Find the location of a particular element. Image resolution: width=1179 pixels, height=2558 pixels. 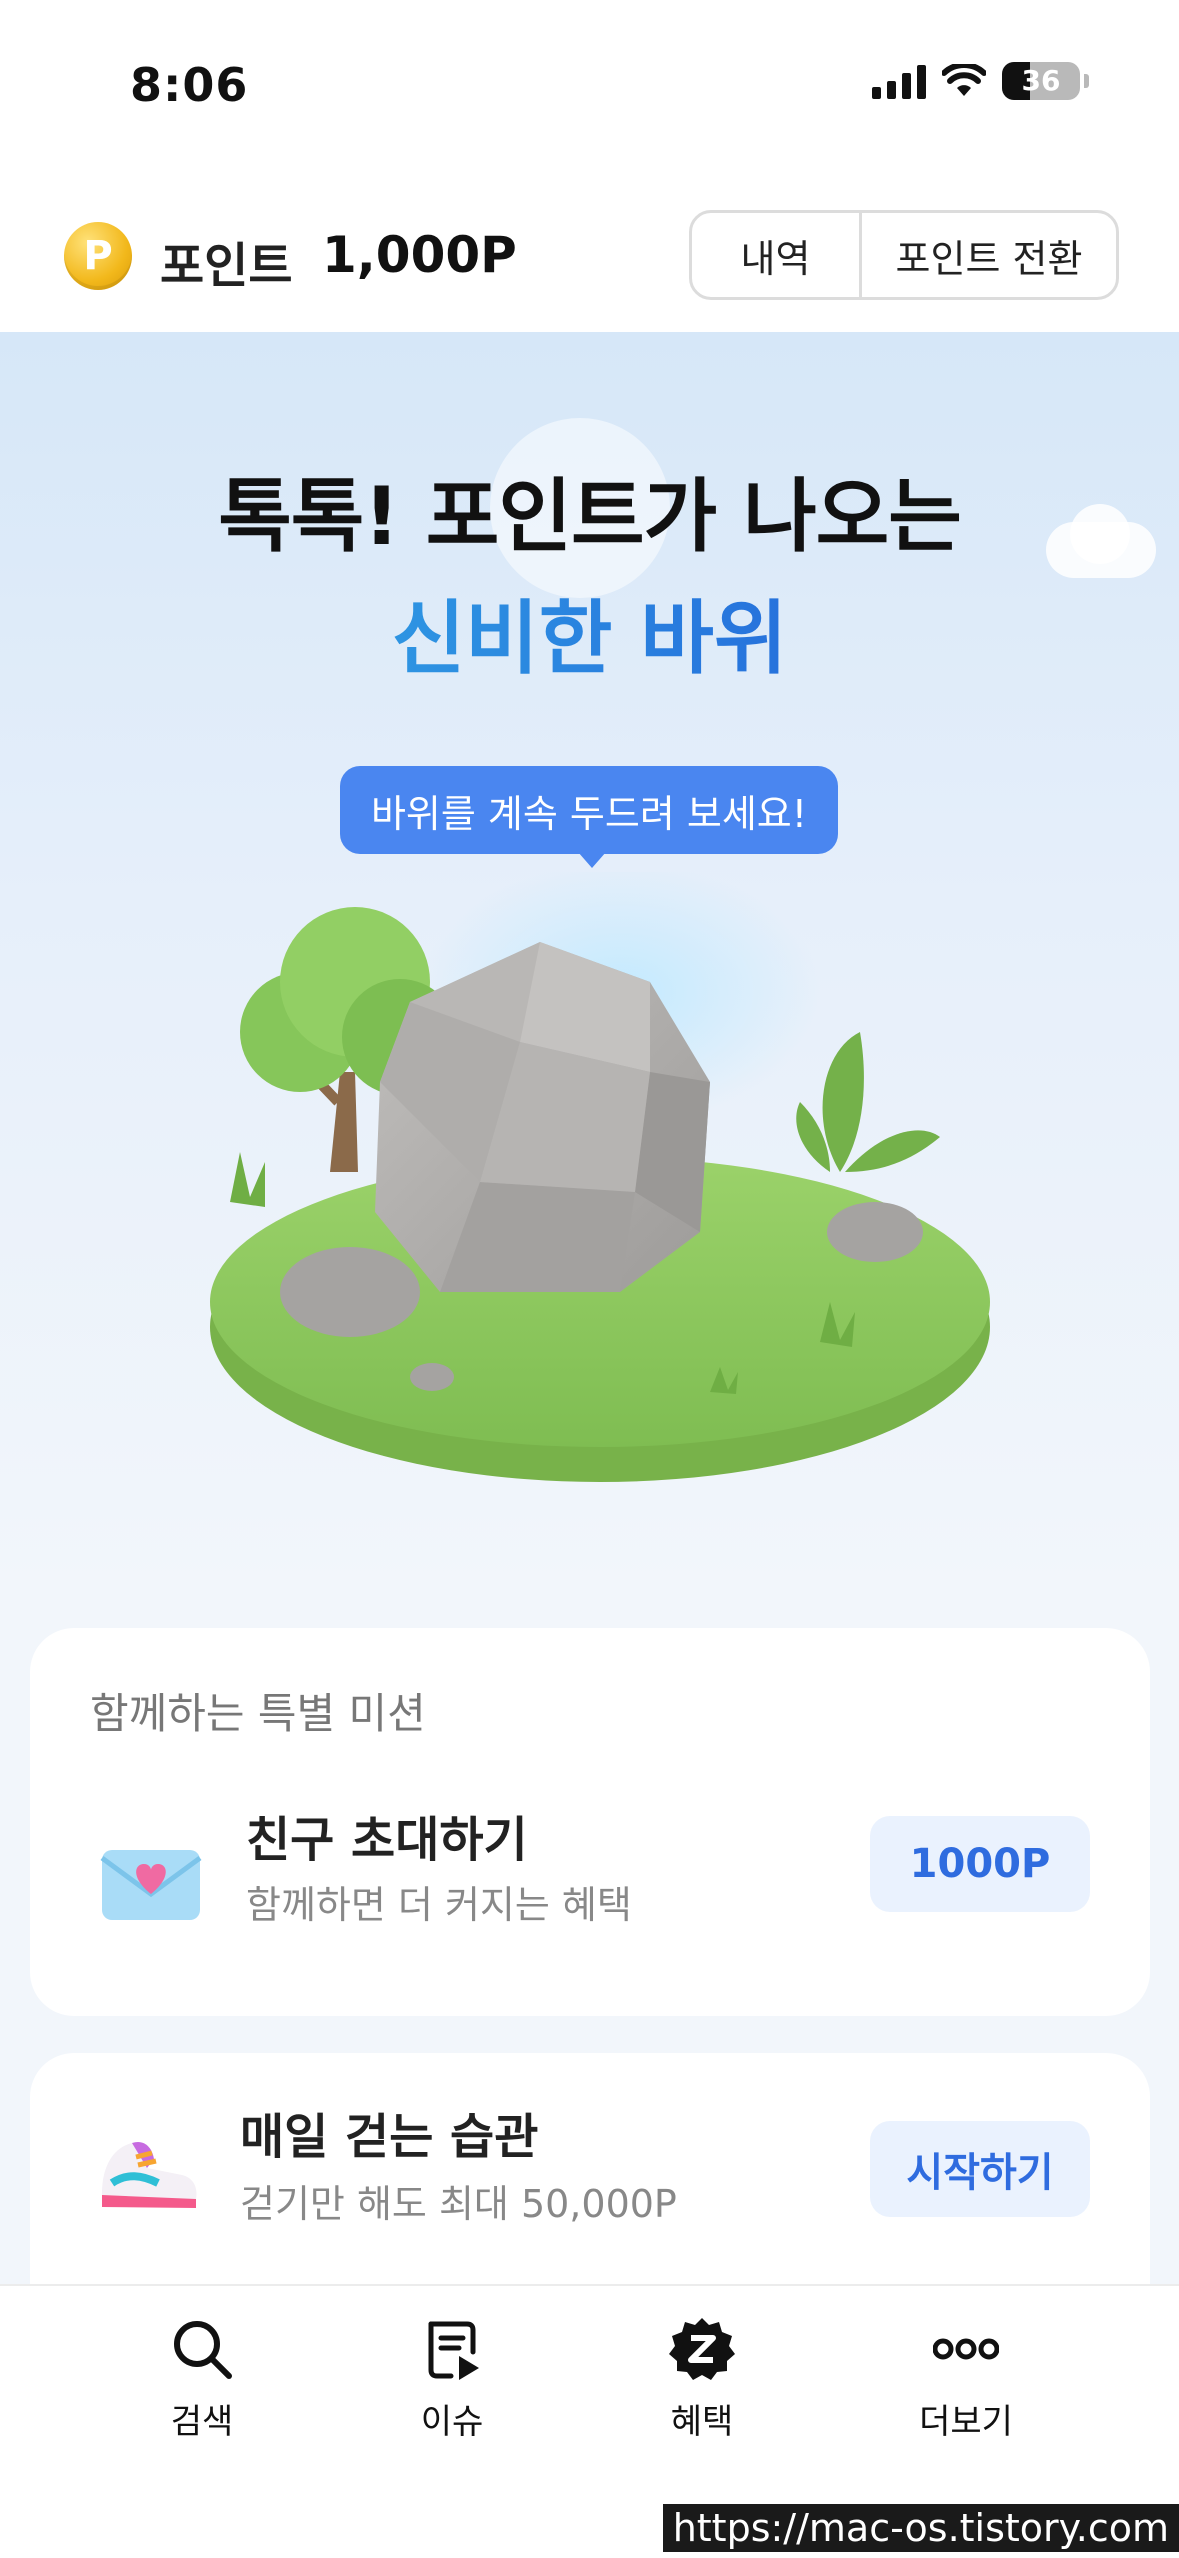

header-button-group: 내역 포인트 전환 is located at coordinates (904, 255).